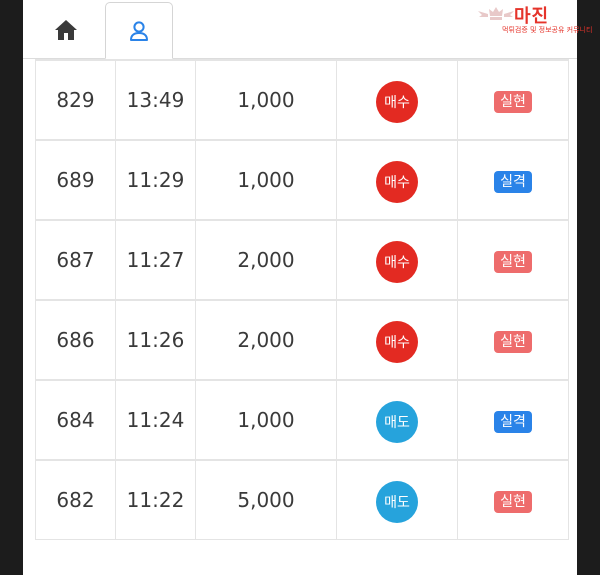 Image resolution: width=600 pixels, height=575 pixels. I want to click on trade-number: 687, so click(75, 260).